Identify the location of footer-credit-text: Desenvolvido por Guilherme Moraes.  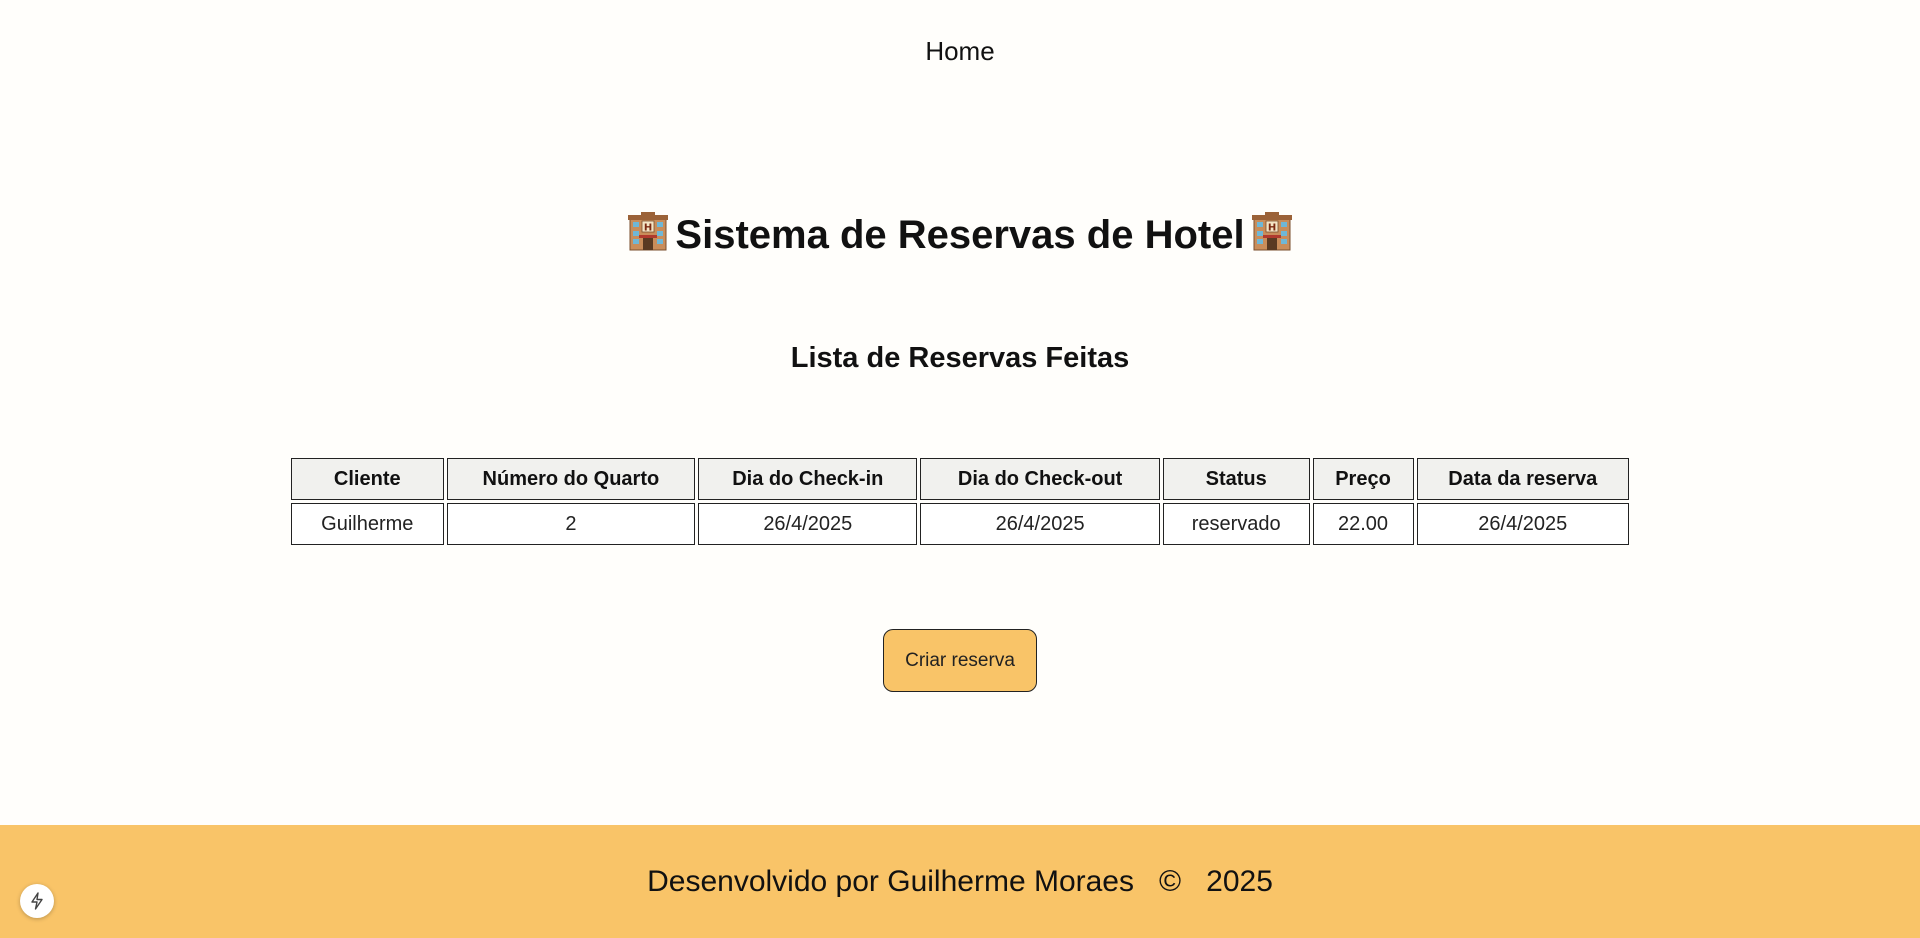
(890, 881).